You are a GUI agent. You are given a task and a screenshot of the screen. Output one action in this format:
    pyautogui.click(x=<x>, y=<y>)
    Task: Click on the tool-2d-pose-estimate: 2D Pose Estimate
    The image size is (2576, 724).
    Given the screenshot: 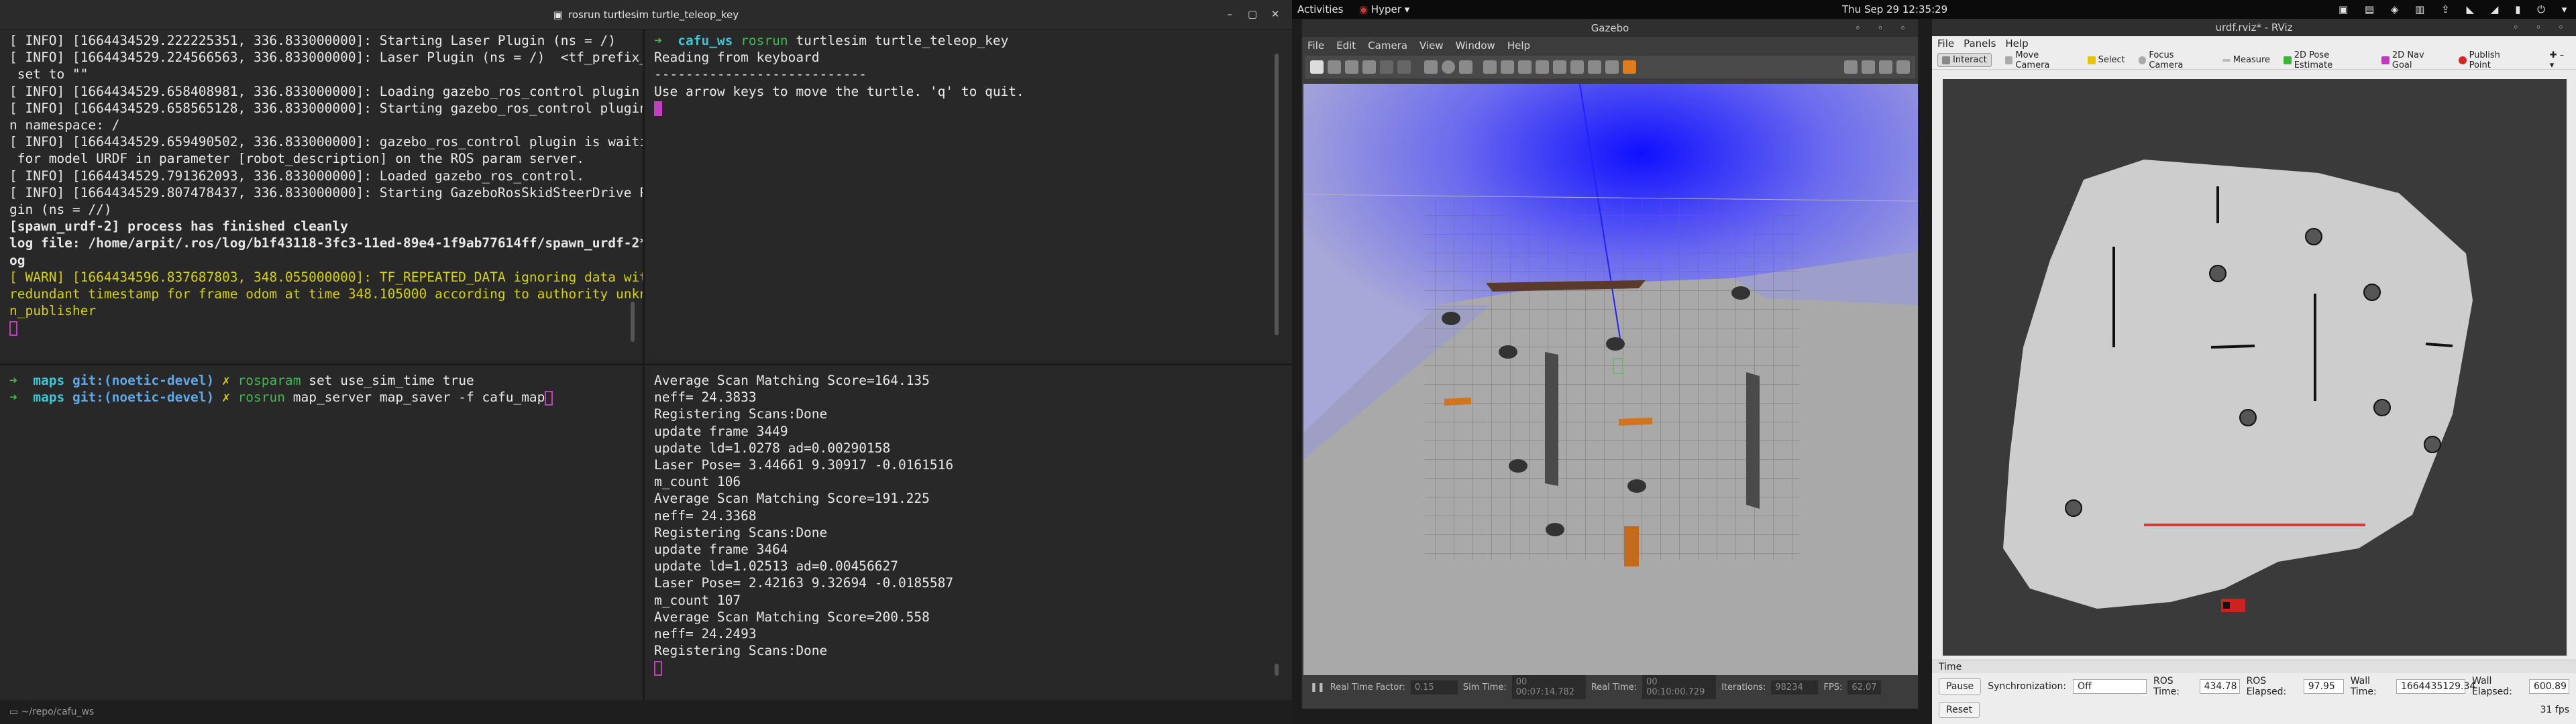 What is the action you would take?
    pyautogui.click(x=2326, y=60)
    